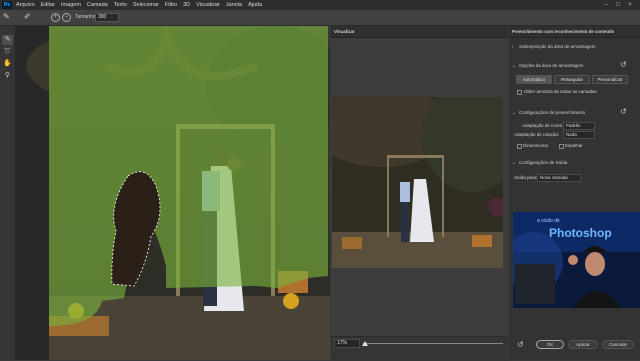 The image size is (640, 361). What do you see at coordinates (534, 79) in the screenshot?
I see `automatic-button: Automático` at bounding box center [534, 79].